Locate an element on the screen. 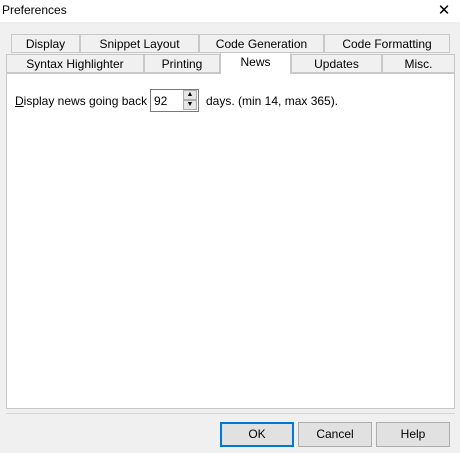 Image resolution: width=460 pixels, height=453 pixels. news-days-label: Display news going back is located at coordinates (81, 101).